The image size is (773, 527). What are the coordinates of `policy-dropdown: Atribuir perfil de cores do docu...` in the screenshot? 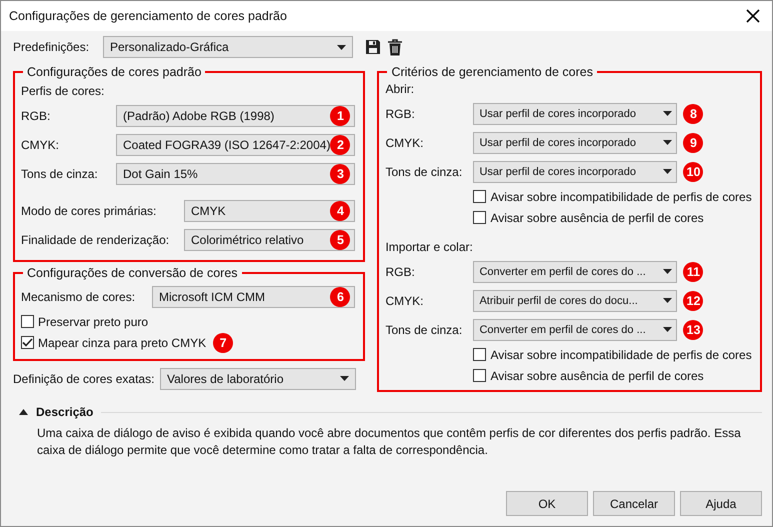 It's located at (575, 301).